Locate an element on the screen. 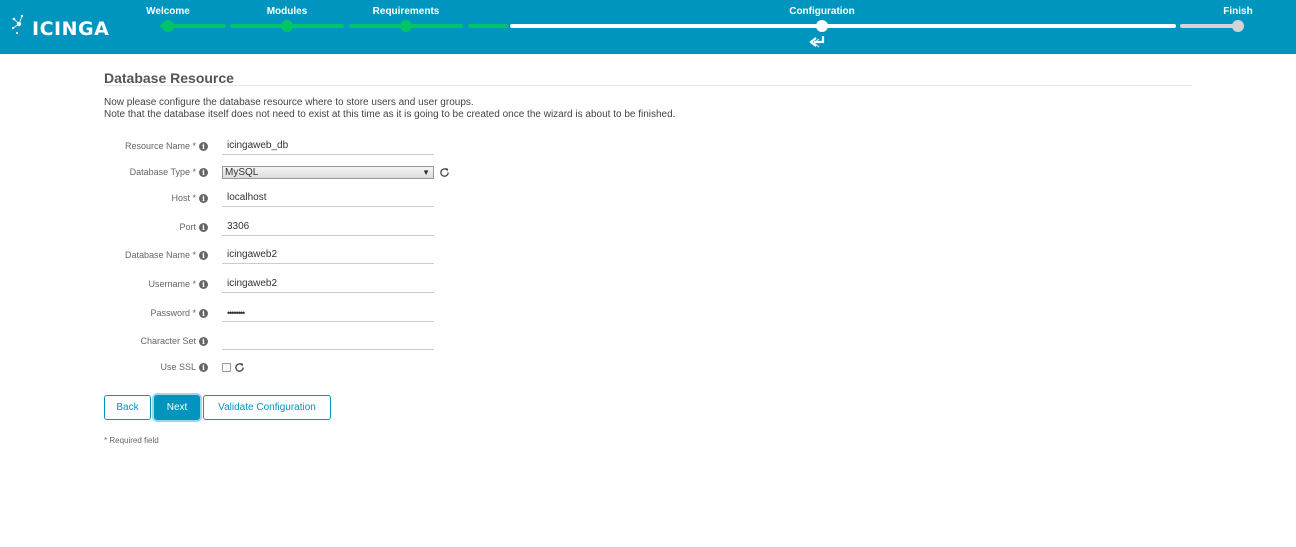 Image resolution: width=1296 pixels, height=547 pixels. progress-bar-requirements-tail is located at coordinates (488, 26).